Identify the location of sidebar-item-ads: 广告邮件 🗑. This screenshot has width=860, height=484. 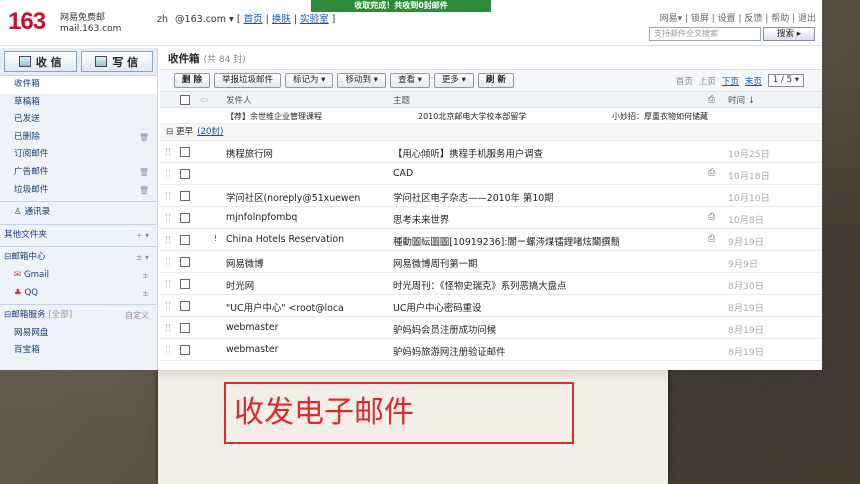
(78, 173).